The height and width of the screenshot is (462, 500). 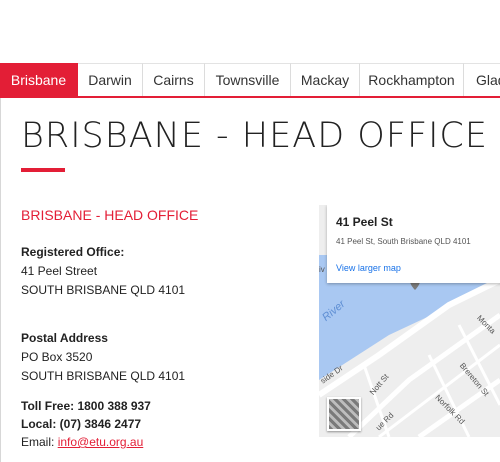 I want to click on map-label-edge: iv, so click(x=322, y=269).